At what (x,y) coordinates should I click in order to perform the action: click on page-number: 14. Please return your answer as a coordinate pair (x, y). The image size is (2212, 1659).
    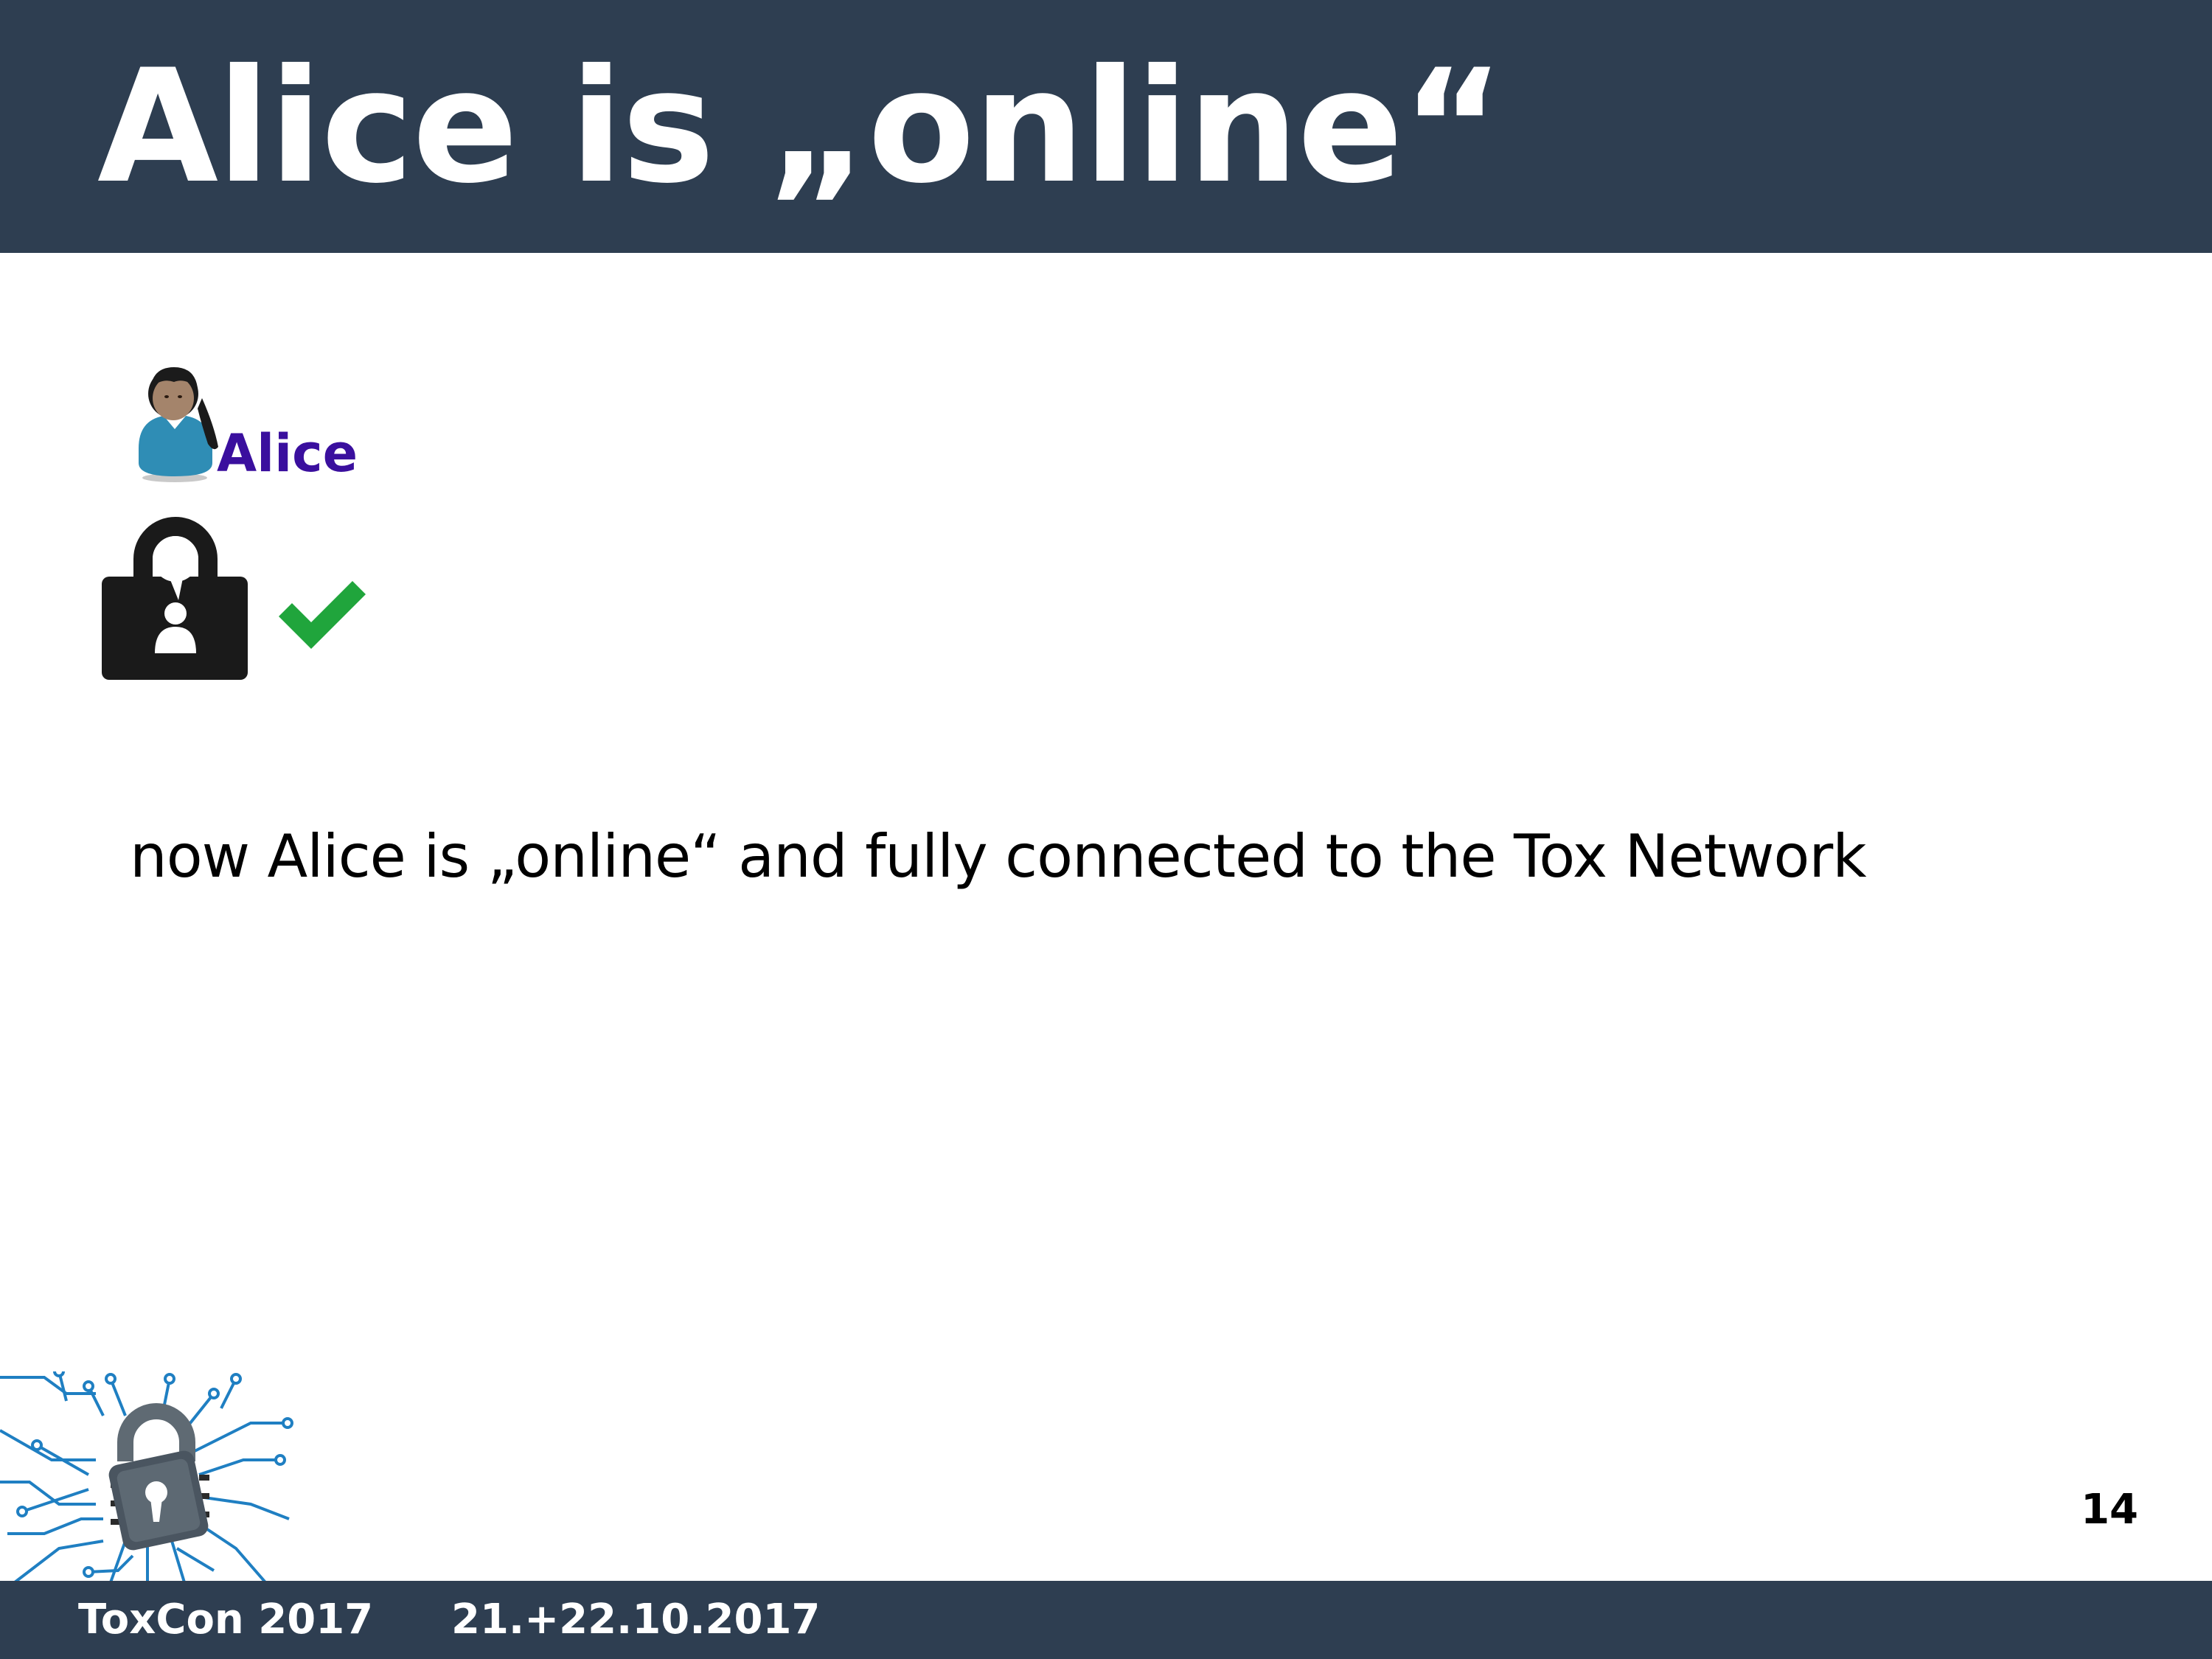
    Looking at the image, I should click on (2109, 1510).